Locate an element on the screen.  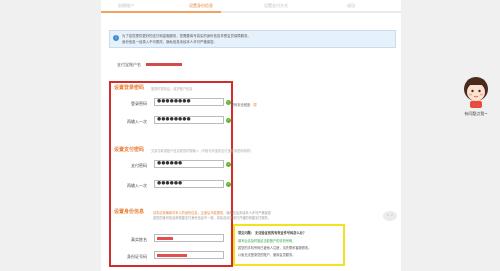
real-name-redacted is located at coordinates (165, 238).